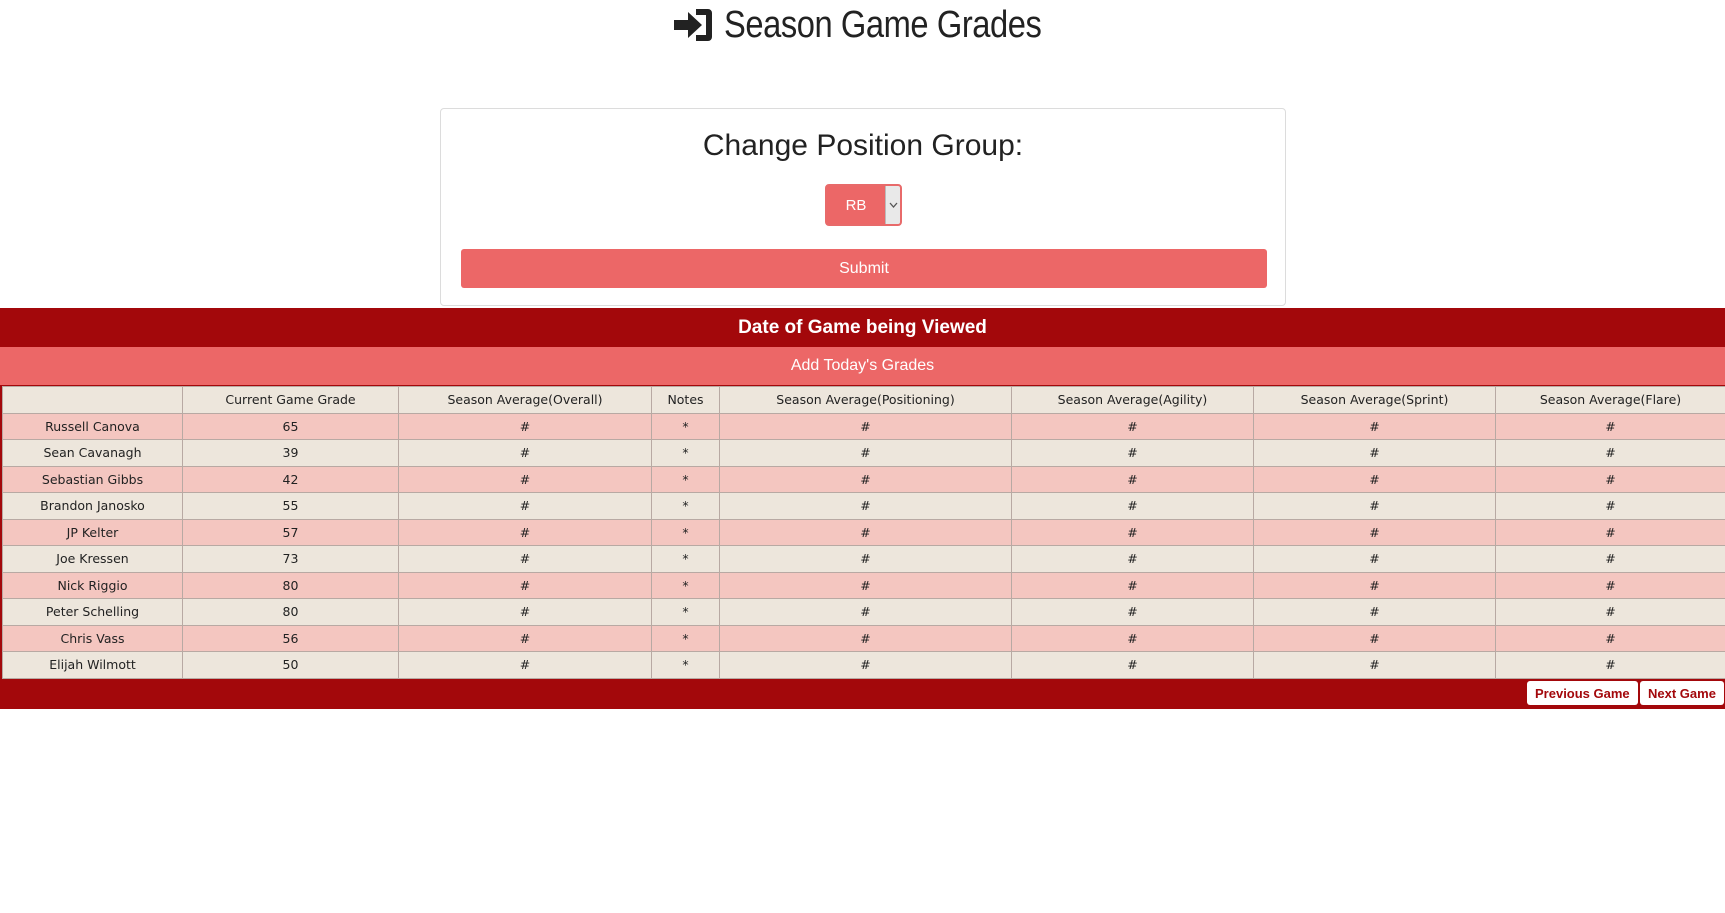  What do you see at coordinates (290, 638) in the screenshot?
I see `grade-cell: 56` at bounding box center [290, 638].